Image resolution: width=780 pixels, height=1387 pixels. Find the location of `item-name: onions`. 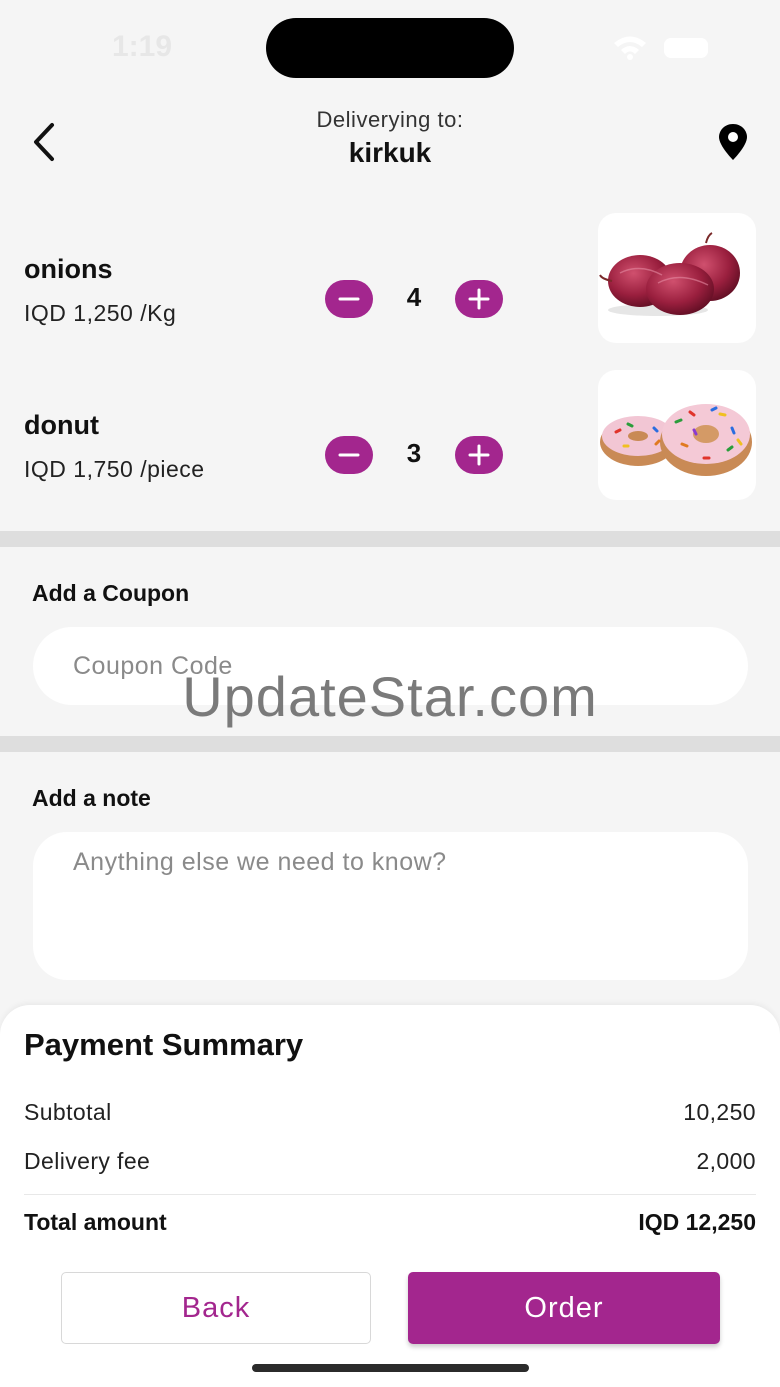

item-name: onions is located at coordinates (68, 269).